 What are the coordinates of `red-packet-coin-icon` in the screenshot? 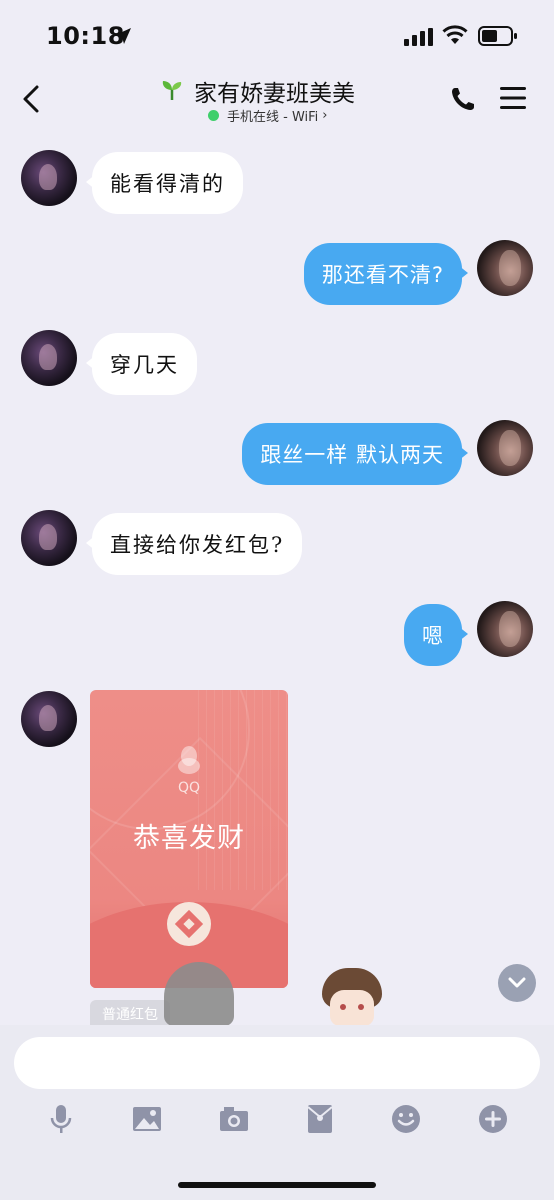 It's located at (189, 924).